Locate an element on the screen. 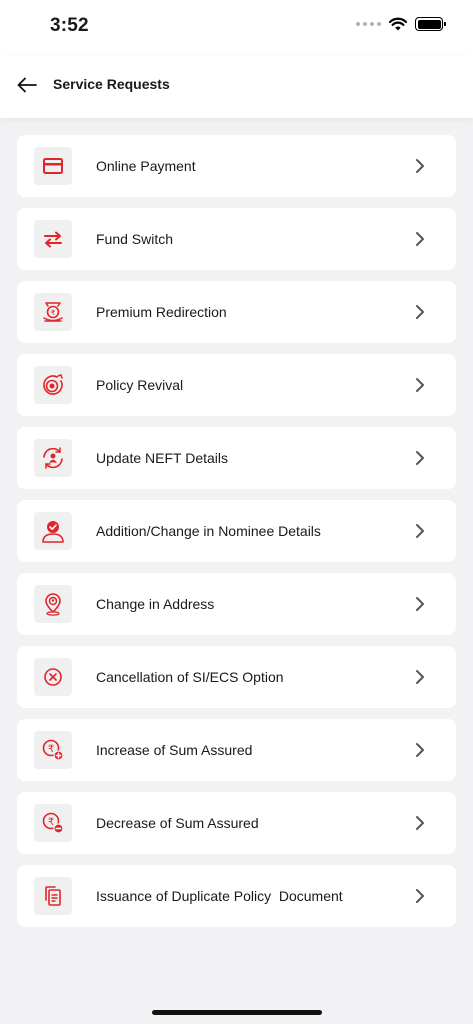 This screenshot has height=1024, width=473. target-revival-icon is located at coordinates (53, 384).